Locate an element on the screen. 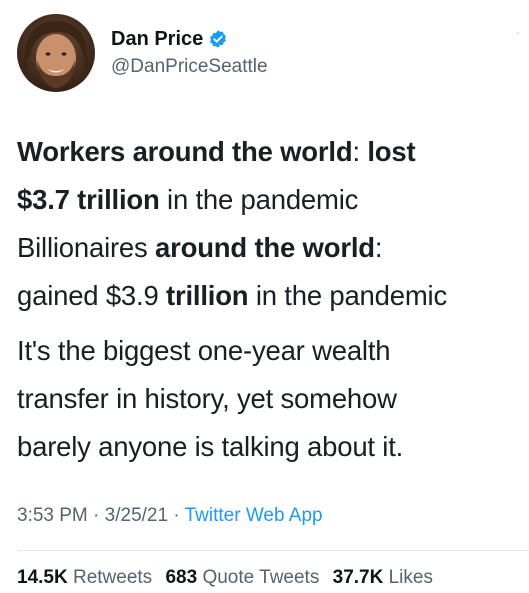 The width and height of the screenshot is (529, 593). tweet-time: 3:53 PM is located at coordinates (52, 515).